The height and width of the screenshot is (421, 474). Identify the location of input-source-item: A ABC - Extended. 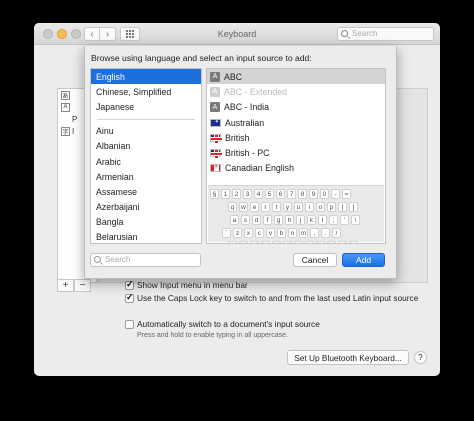
(296, 91).